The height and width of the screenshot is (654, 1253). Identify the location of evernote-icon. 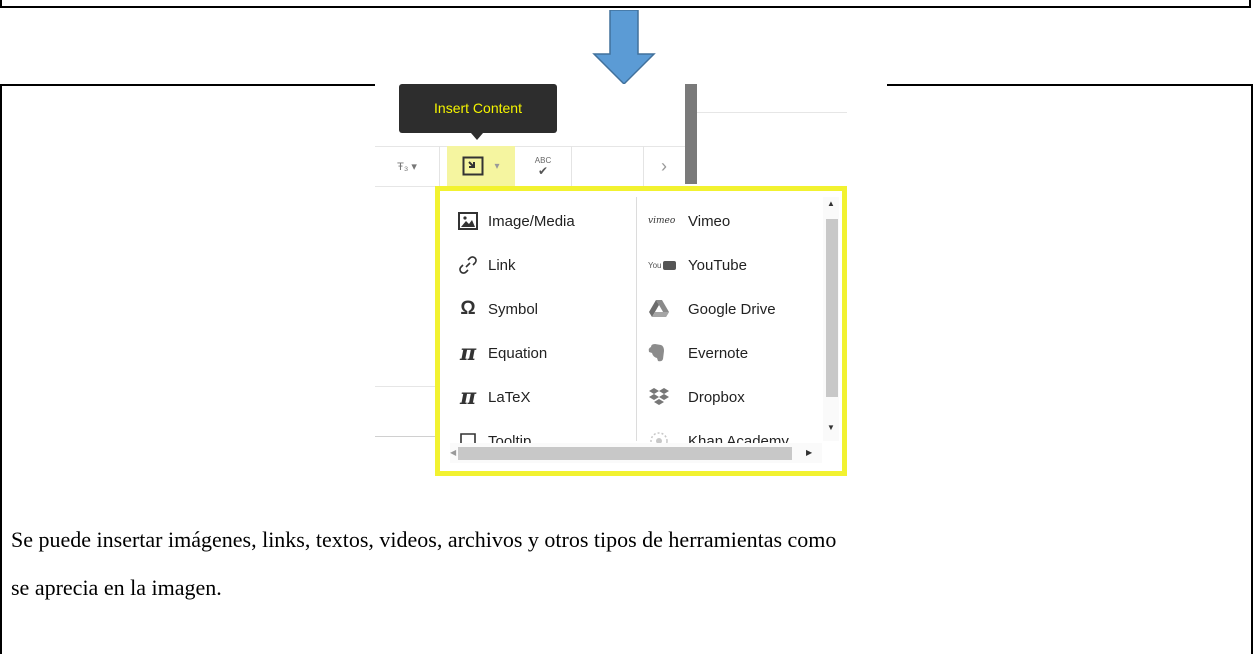
(665, 353).